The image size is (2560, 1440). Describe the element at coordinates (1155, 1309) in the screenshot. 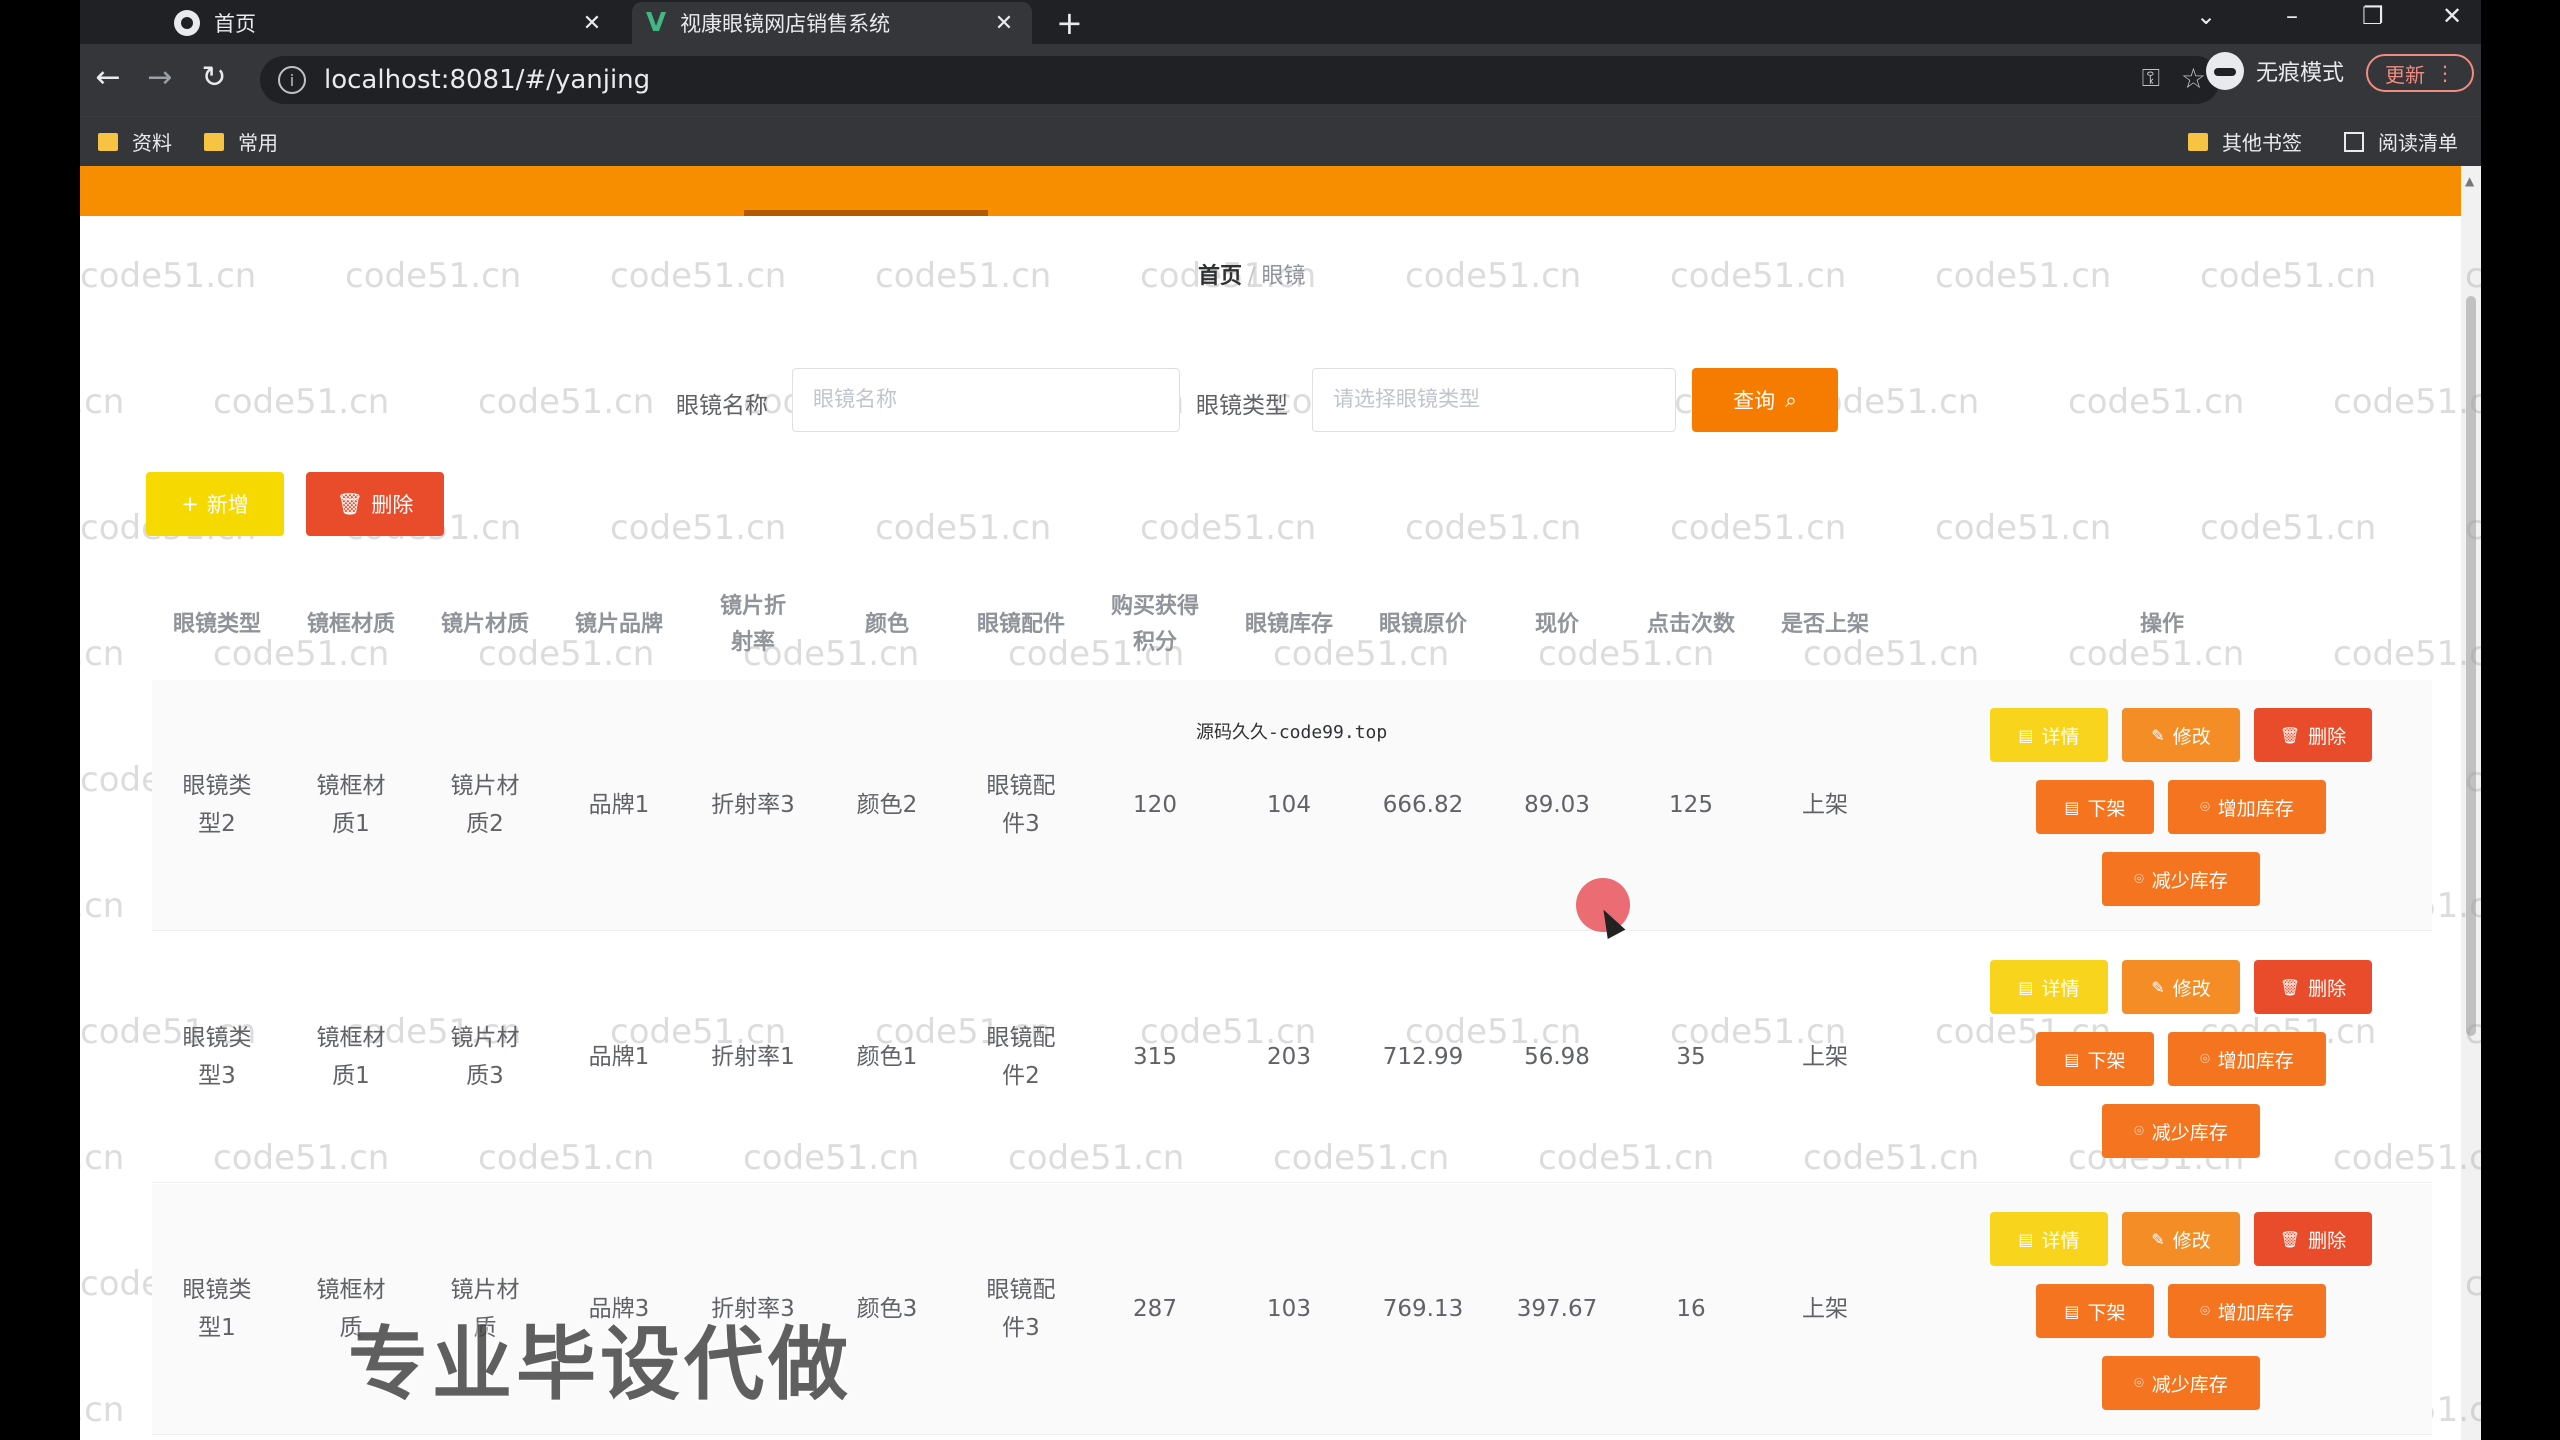

I see `cell-points: 287` at that location.